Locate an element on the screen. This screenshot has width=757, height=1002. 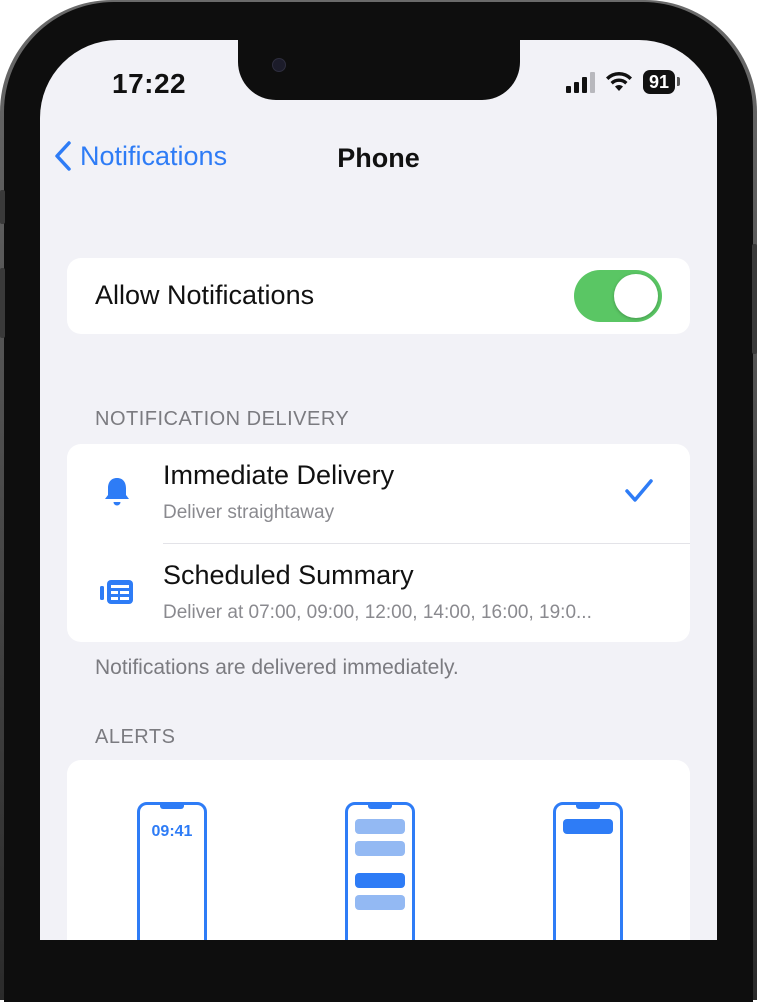
option-immediate-delivery: Immediate Delivery Deliver straightaway is located at coordinates (378, 494).